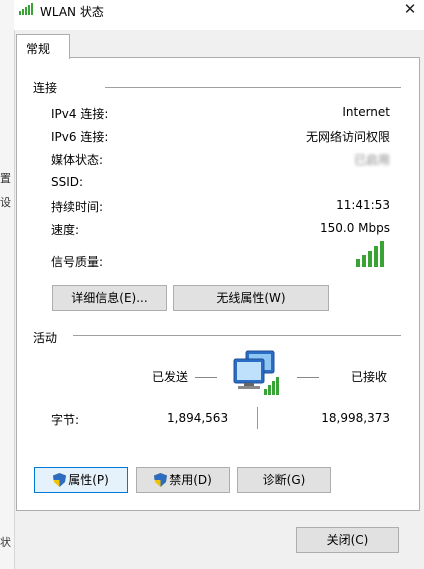 Image resolution: width=424 pixels, height=569 pixels. What do you see at coordinates (45, 338) in the screenshot?
I see `activity-section-title: 活动` at bounding box center [45, 338].